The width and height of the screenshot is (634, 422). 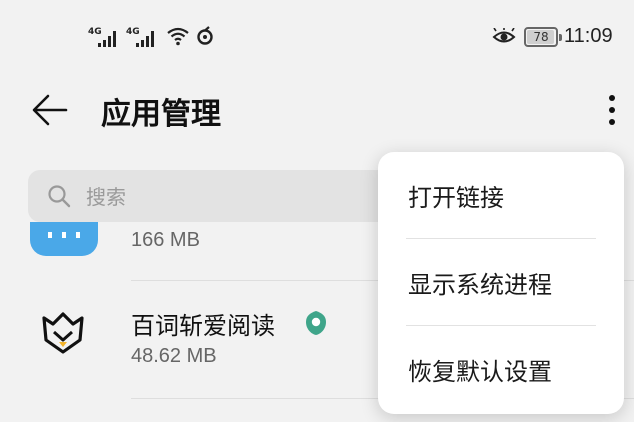 What do you see at coordinates (178, 36) in the screenshot?
I see `wifi-icon` at bounding box center [178, 36].